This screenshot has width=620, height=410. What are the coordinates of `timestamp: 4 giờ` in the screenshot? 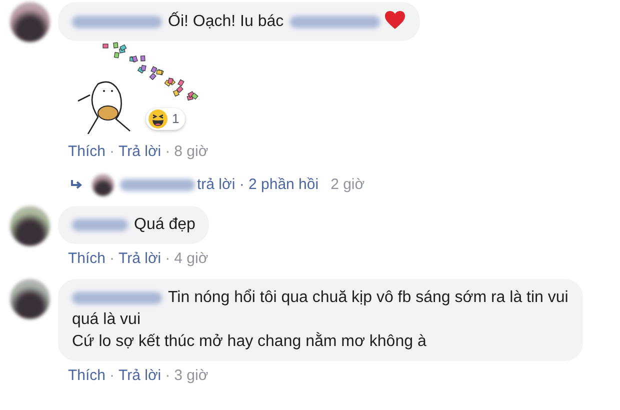 It's located at (191, 258).